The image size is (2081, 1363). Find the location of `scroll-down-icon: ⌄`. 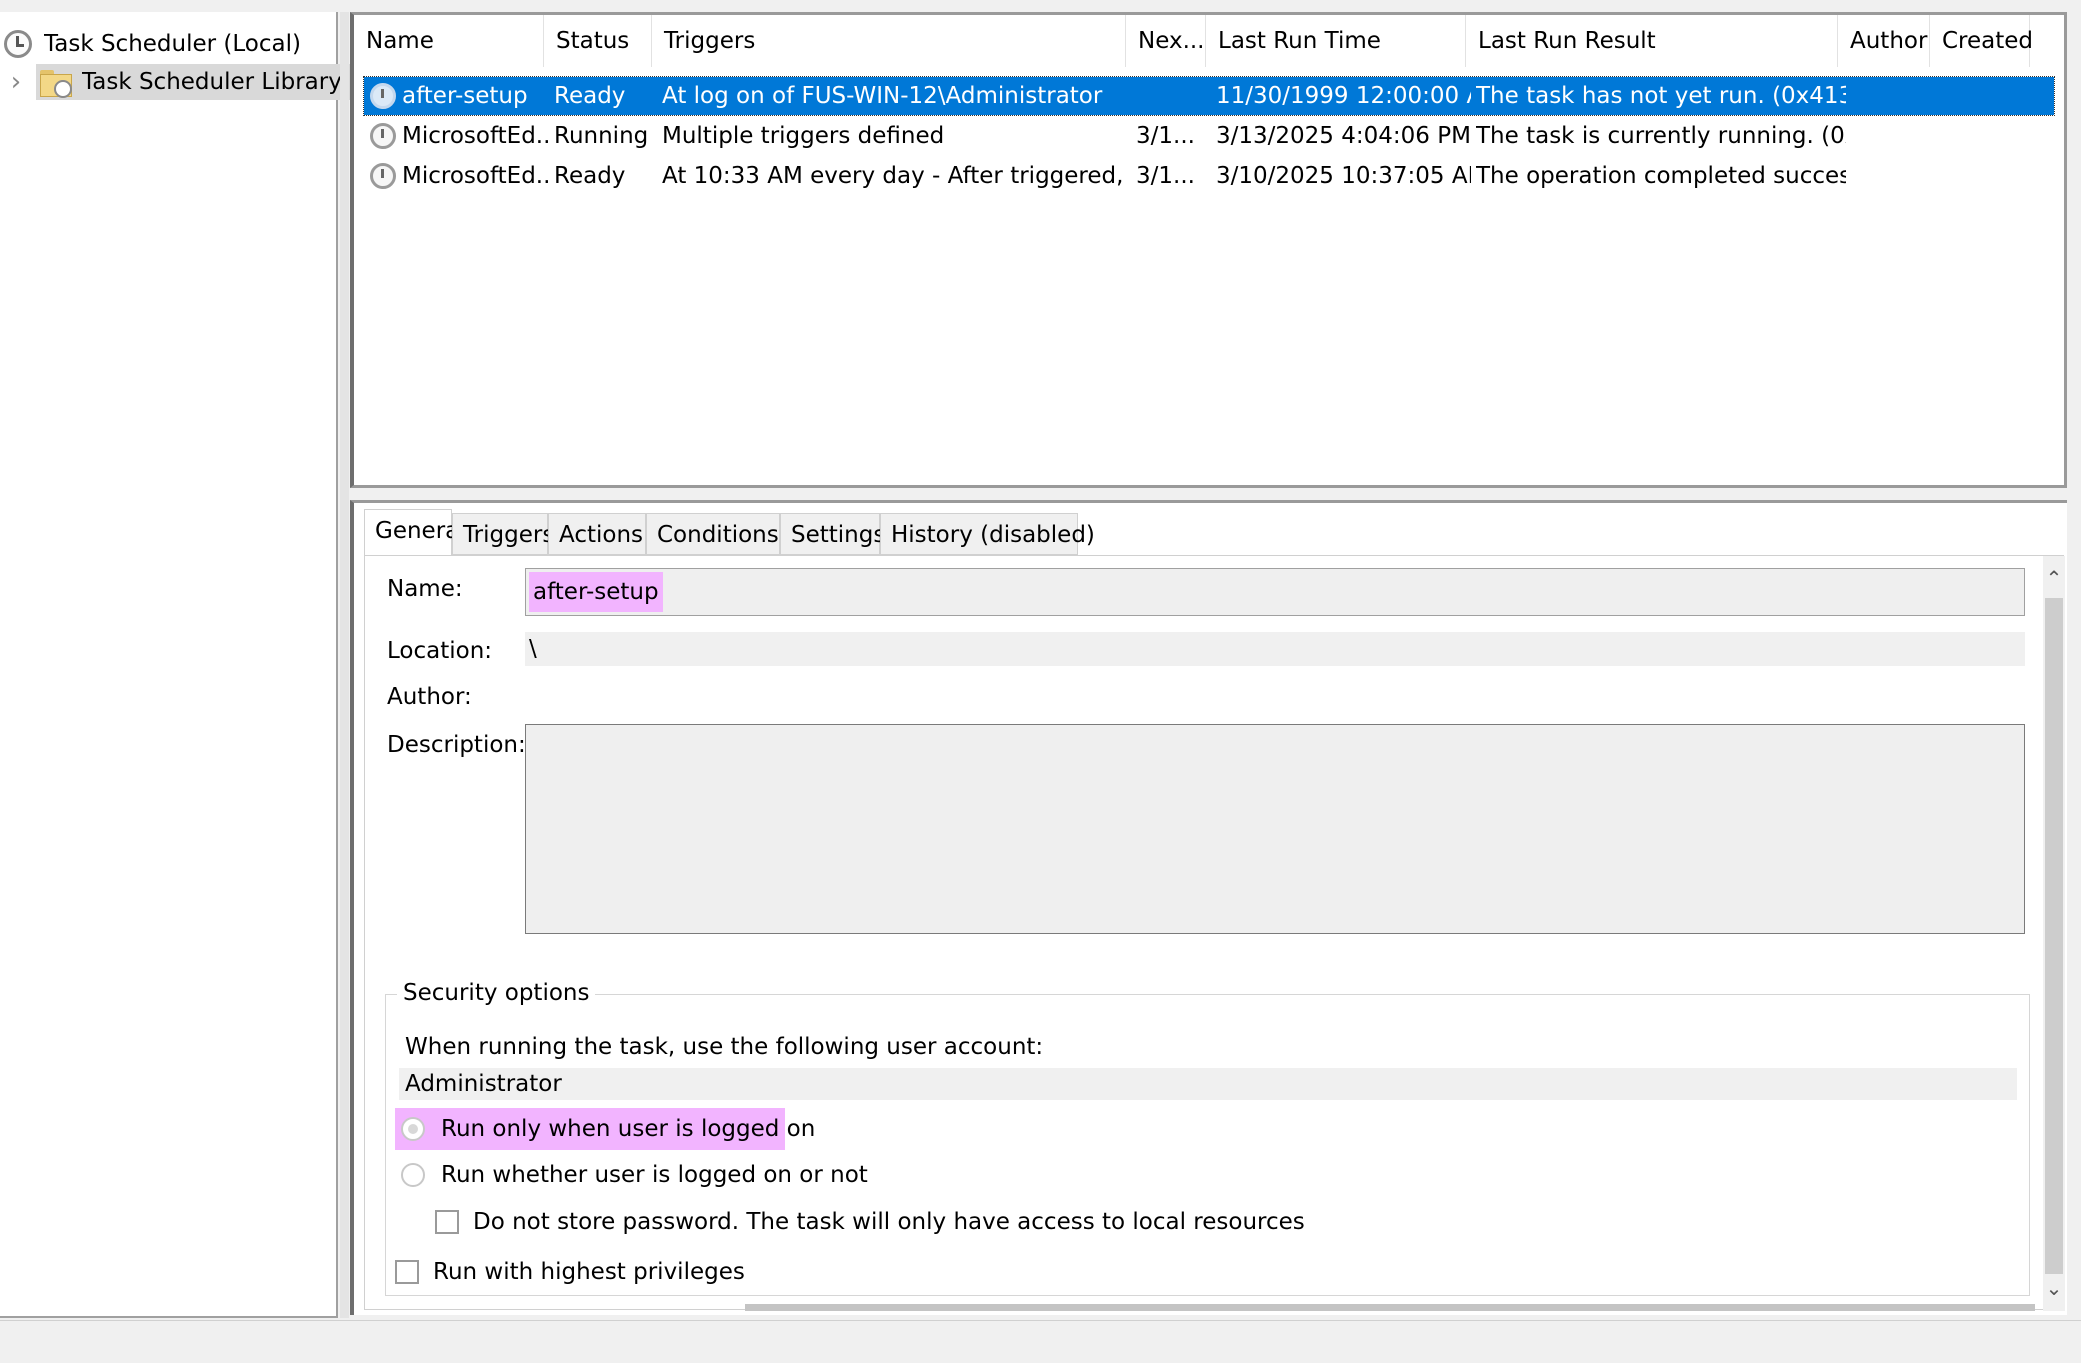

scroll-down-icon: ⌄ is located at coordinates (2054, 1288).